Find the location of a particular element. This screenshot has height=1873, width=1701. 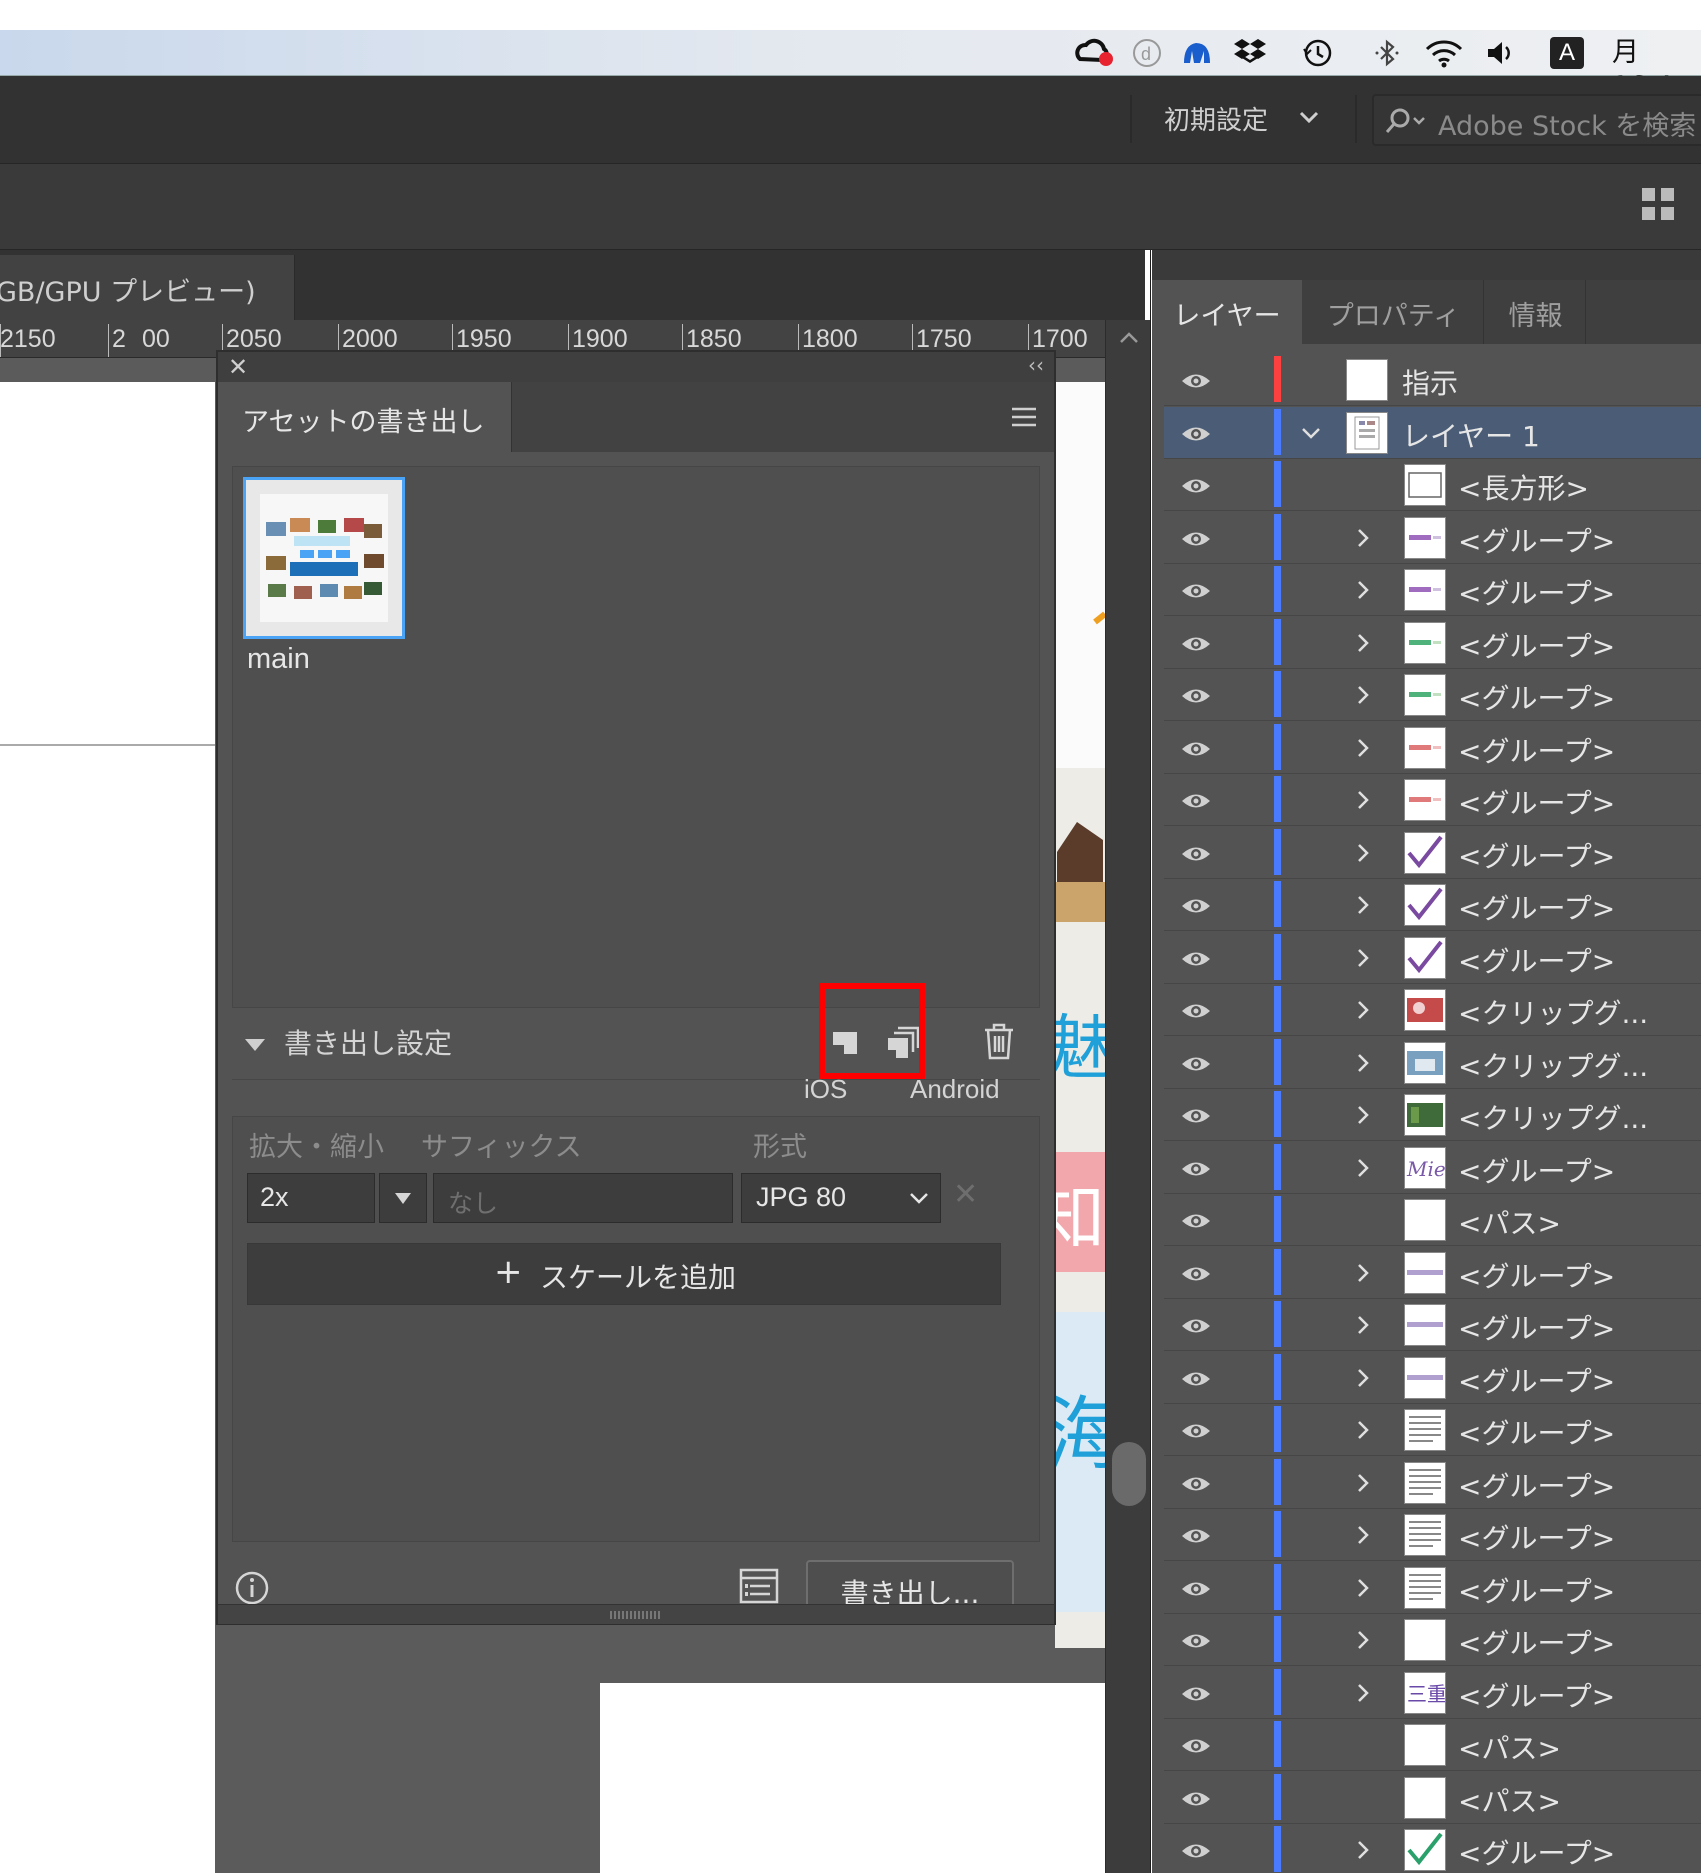

layer-row: <長方形> is located at coordinates (1432, 485).